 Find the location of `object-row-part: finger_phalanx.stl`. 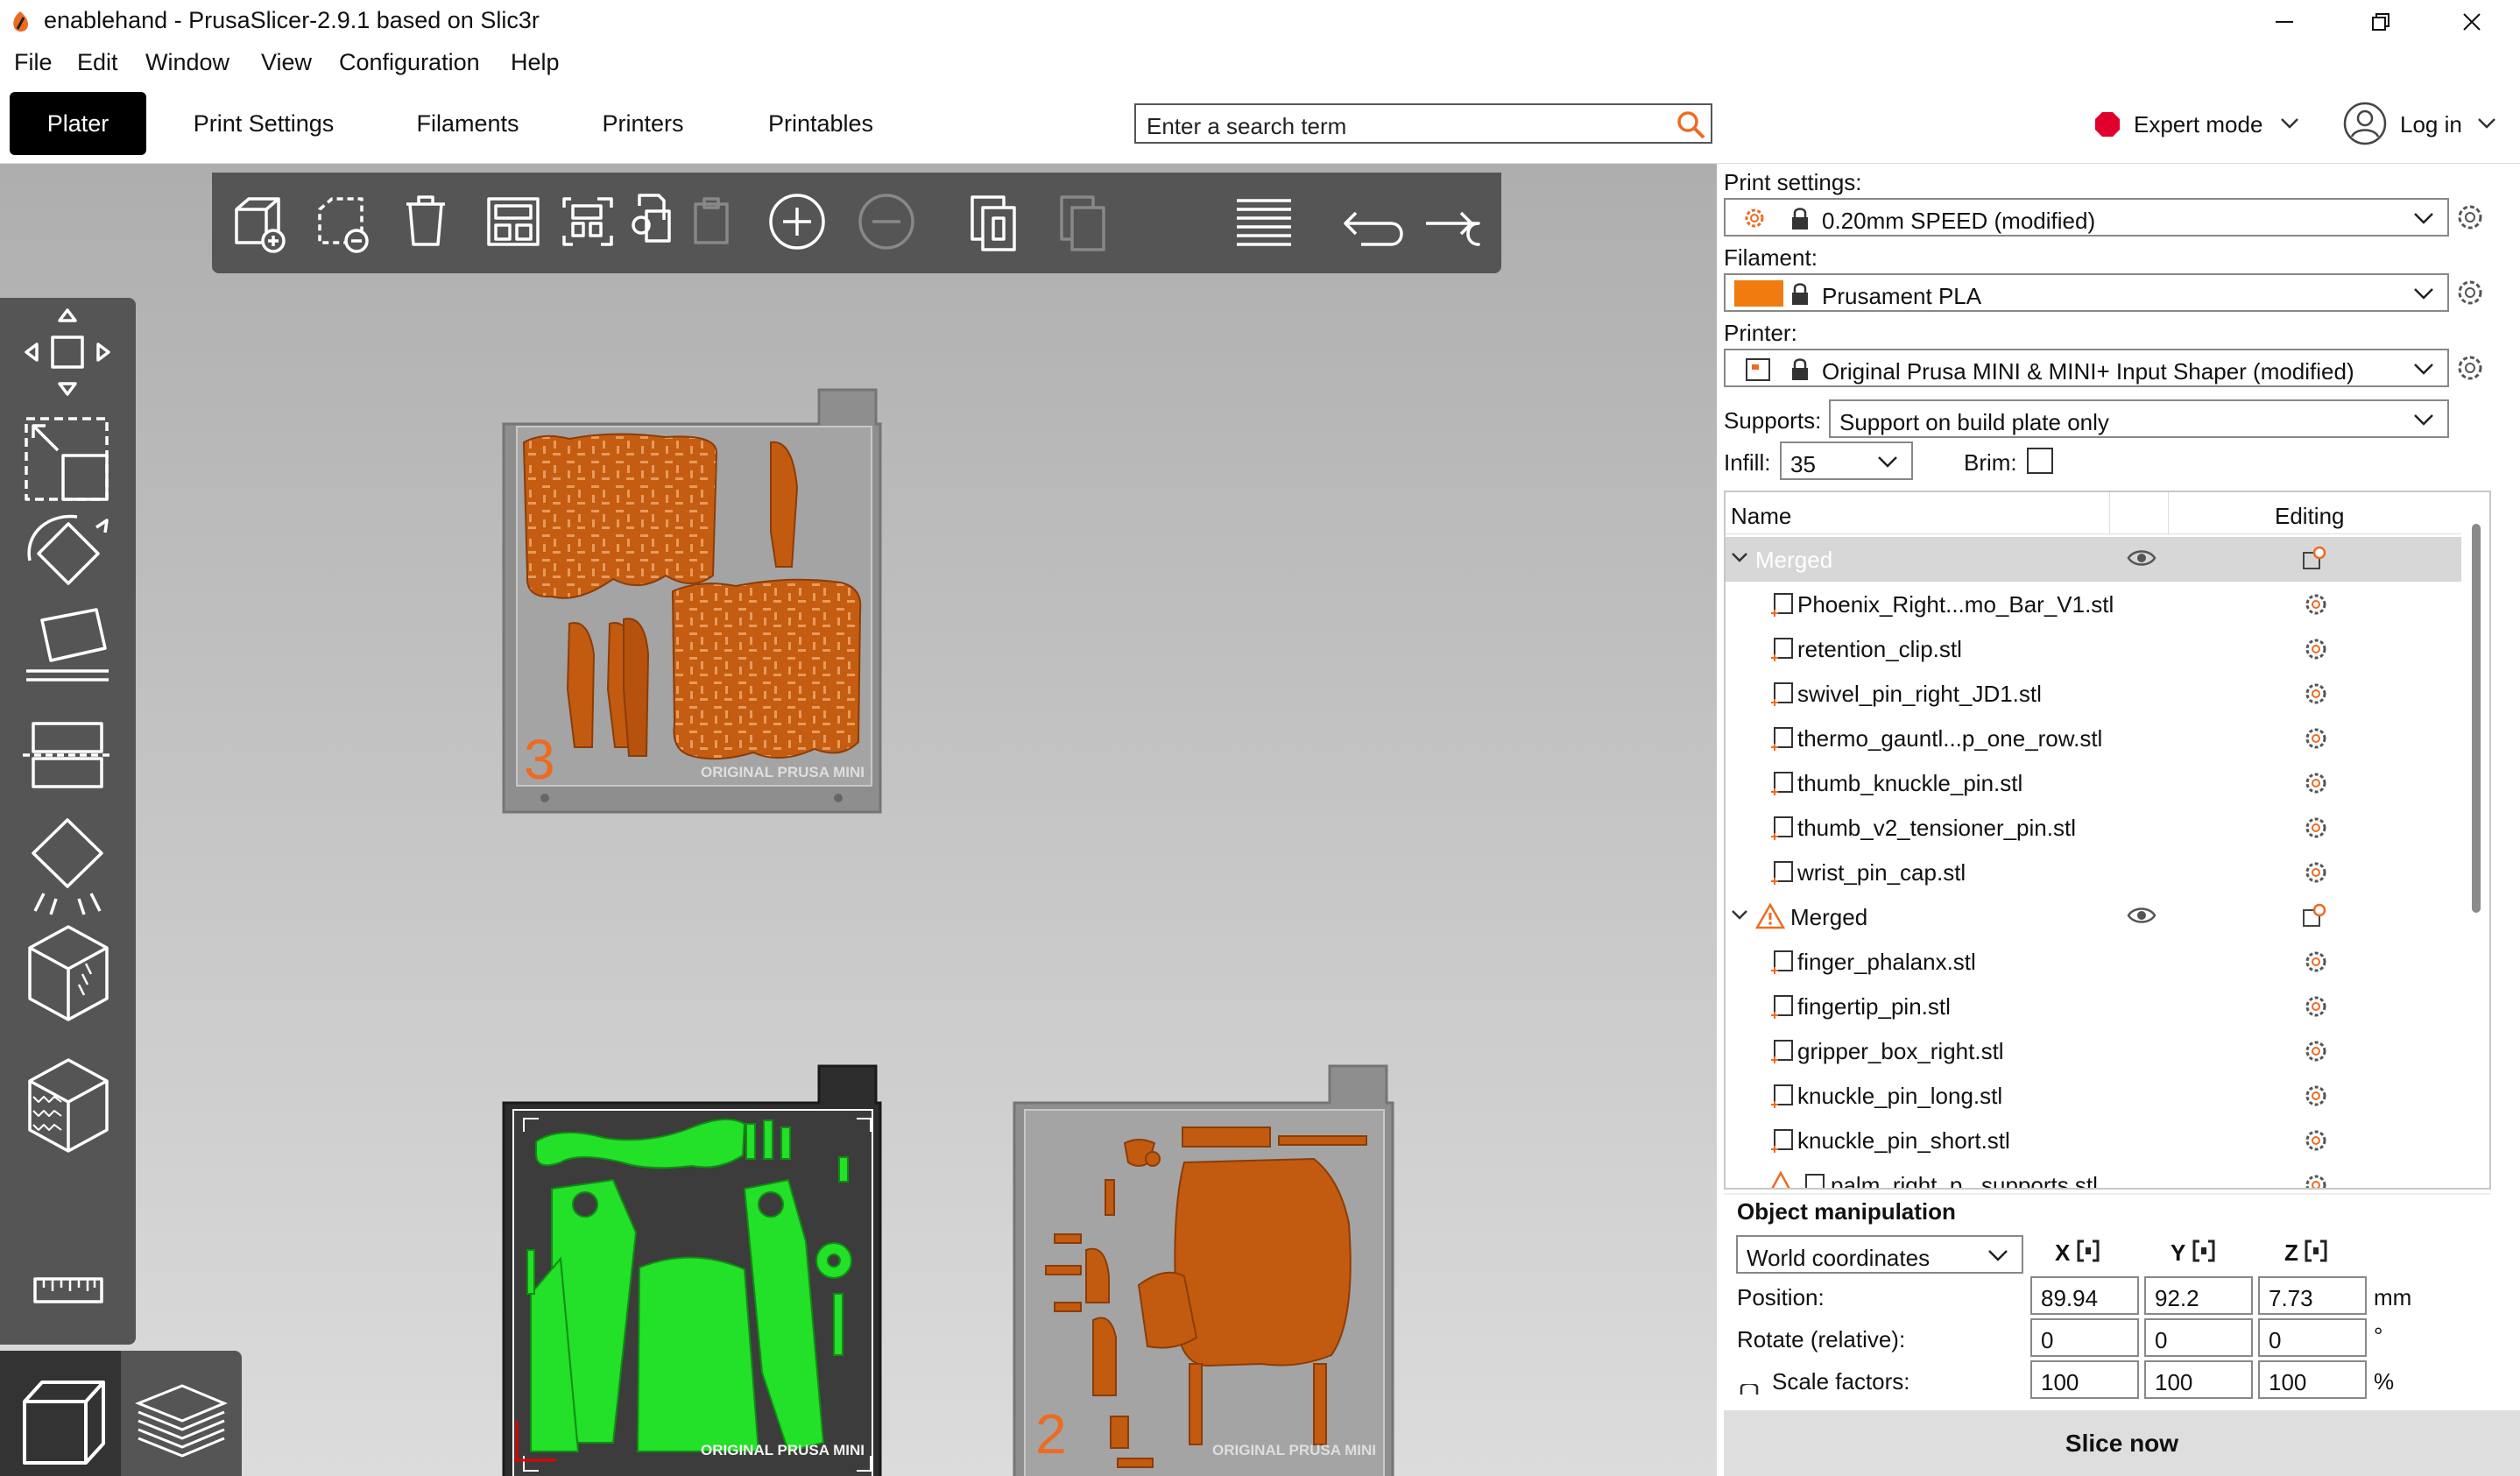

object-row-part: finger_phalanx.stl is located at coordinates (2093, 961).